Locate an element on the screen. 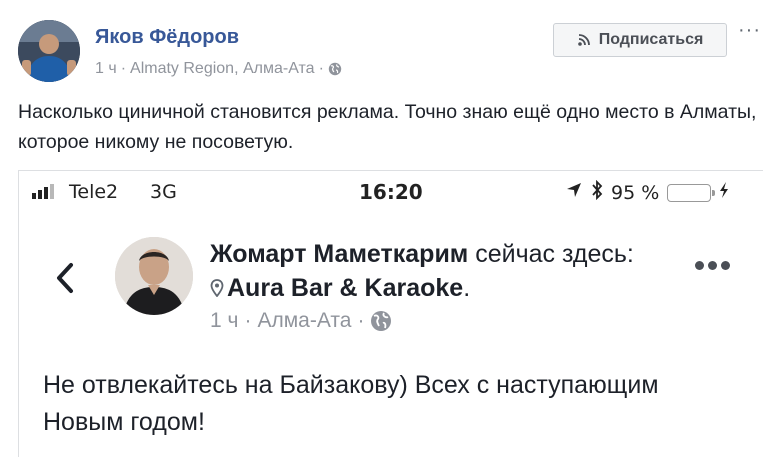 Image resolution: width=763 pixels, height=457 pixels. back-chevron-icon is located at coordinates (65, 278).